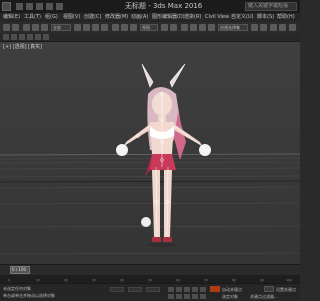 The image size is (320, 301). Describe the element at coordinates (39, 6) in the screenshot. I see `save-file-icon` at that location.